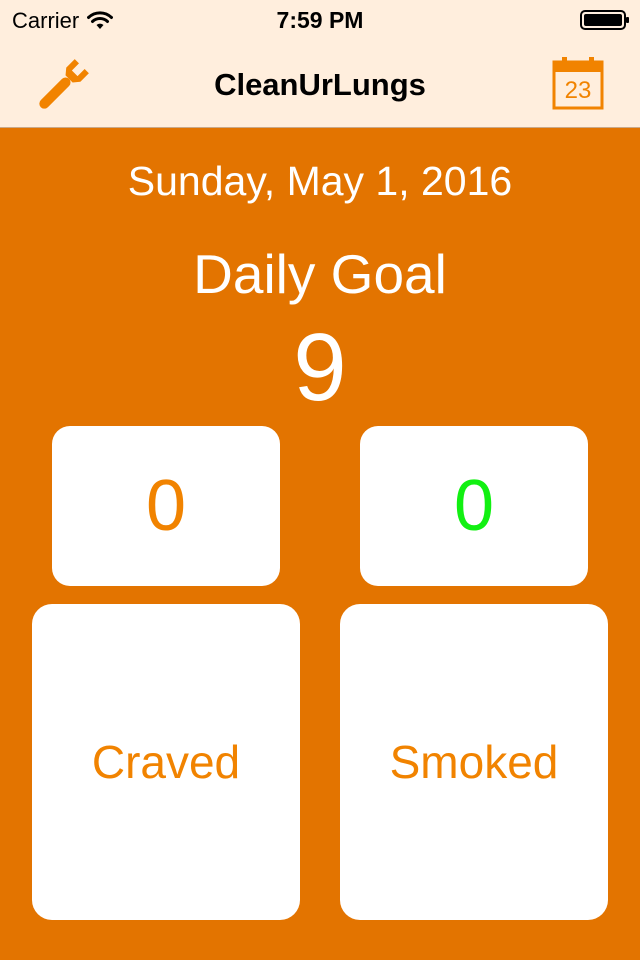 The height and width of the screenshot is (960, 640). I want to click on daily-goal-label: Daily Goal, so click(320, 274).